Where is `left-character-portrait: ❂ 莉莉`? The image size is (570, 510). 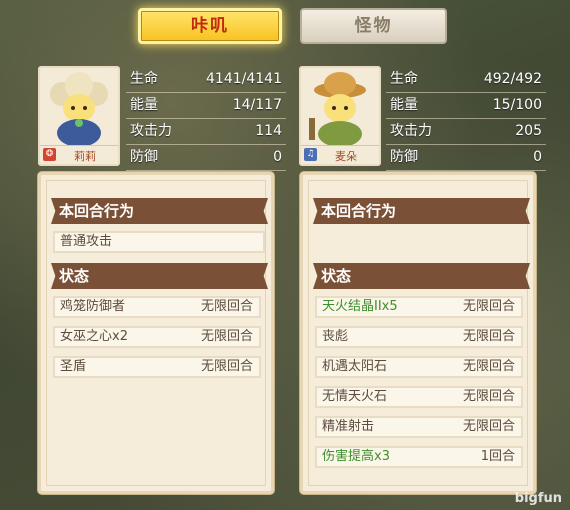 left-character-portrait: ❂ 莉莉 is located at coordinates (79, 116).